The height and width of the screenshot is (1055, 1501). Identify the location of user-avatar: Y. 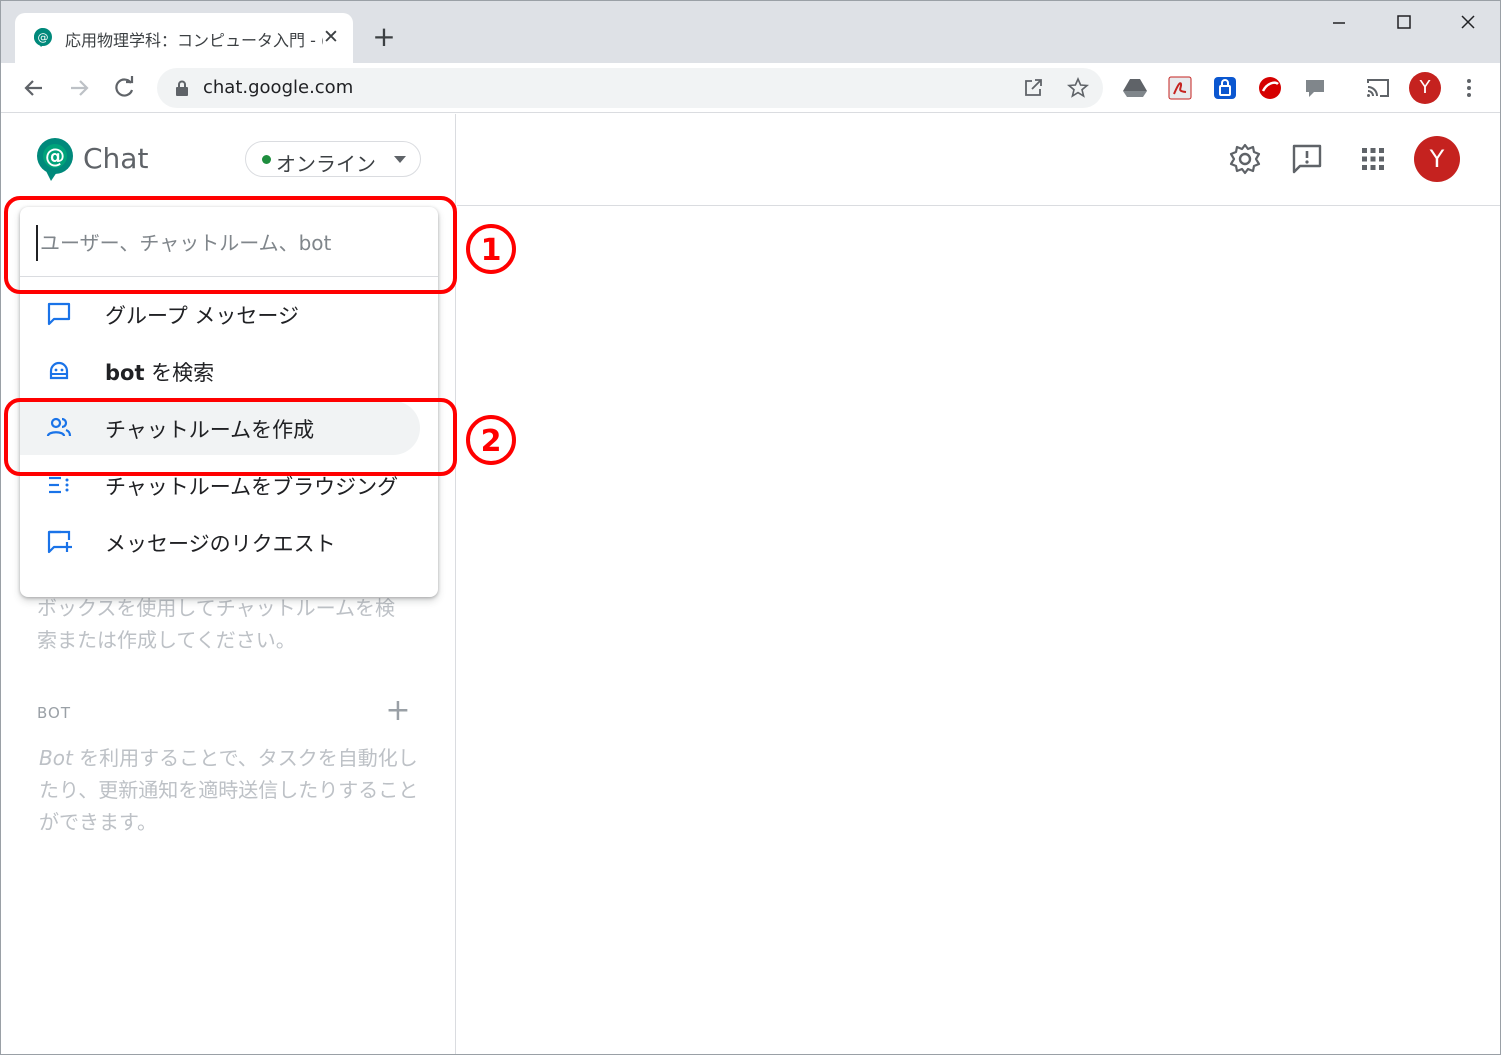
(1437, 159).